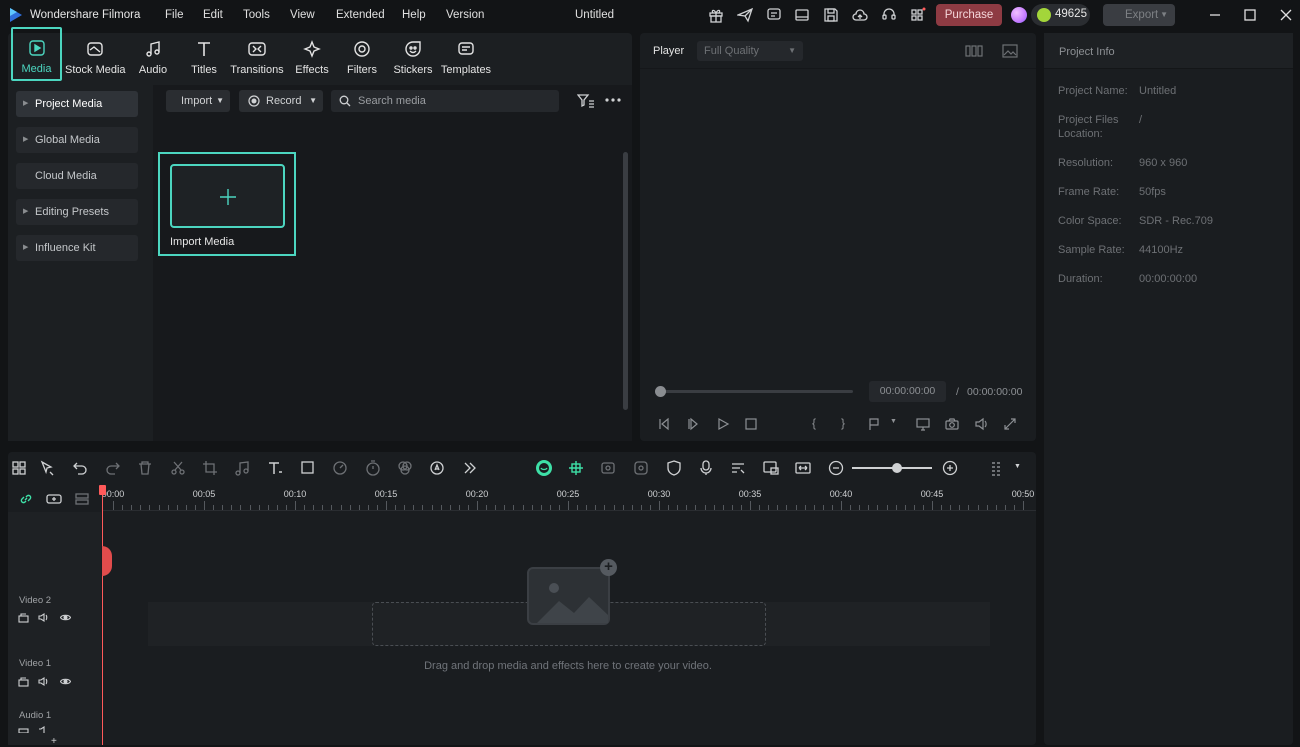 This screenshot has height=747, width=1300. I want to click on layout-icon, so click(802, 15).